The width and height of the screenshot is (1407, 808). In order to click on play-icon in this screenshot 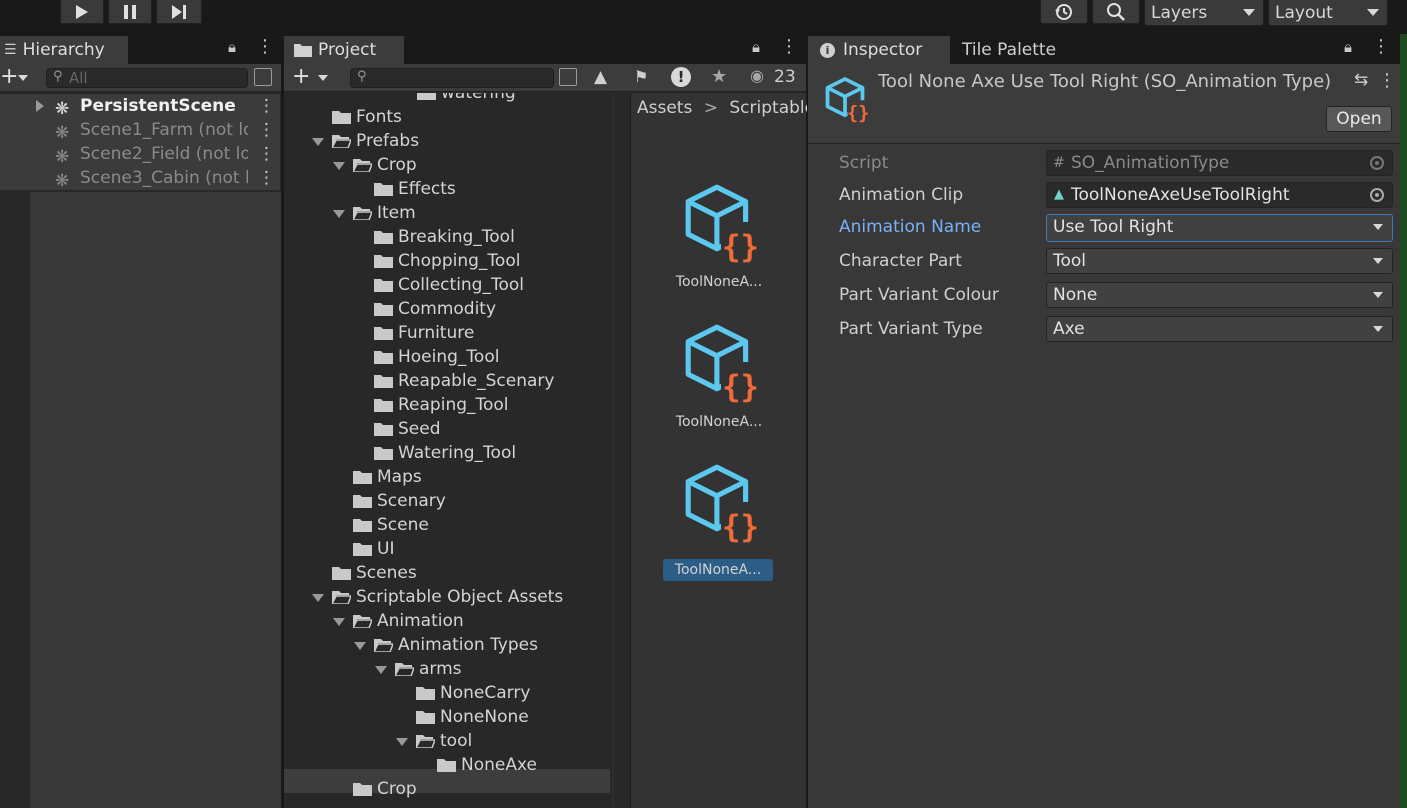, I will do `click(82, 11)`.